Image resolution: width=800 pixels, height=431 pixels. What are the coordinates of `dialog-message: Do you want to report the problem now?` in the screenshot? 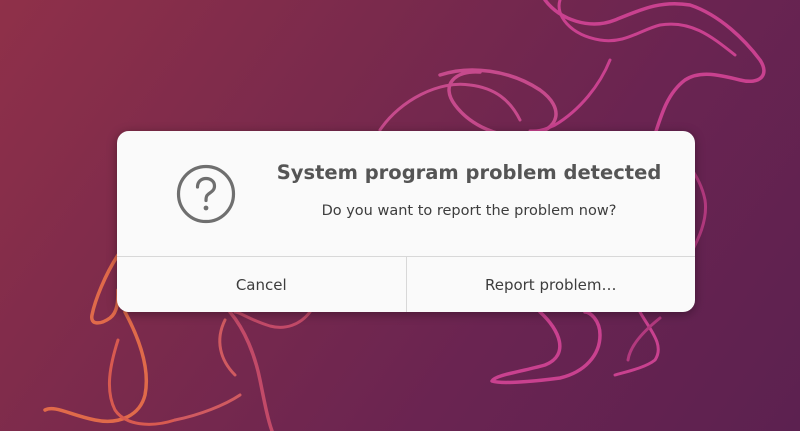 It's located at (469, 211).